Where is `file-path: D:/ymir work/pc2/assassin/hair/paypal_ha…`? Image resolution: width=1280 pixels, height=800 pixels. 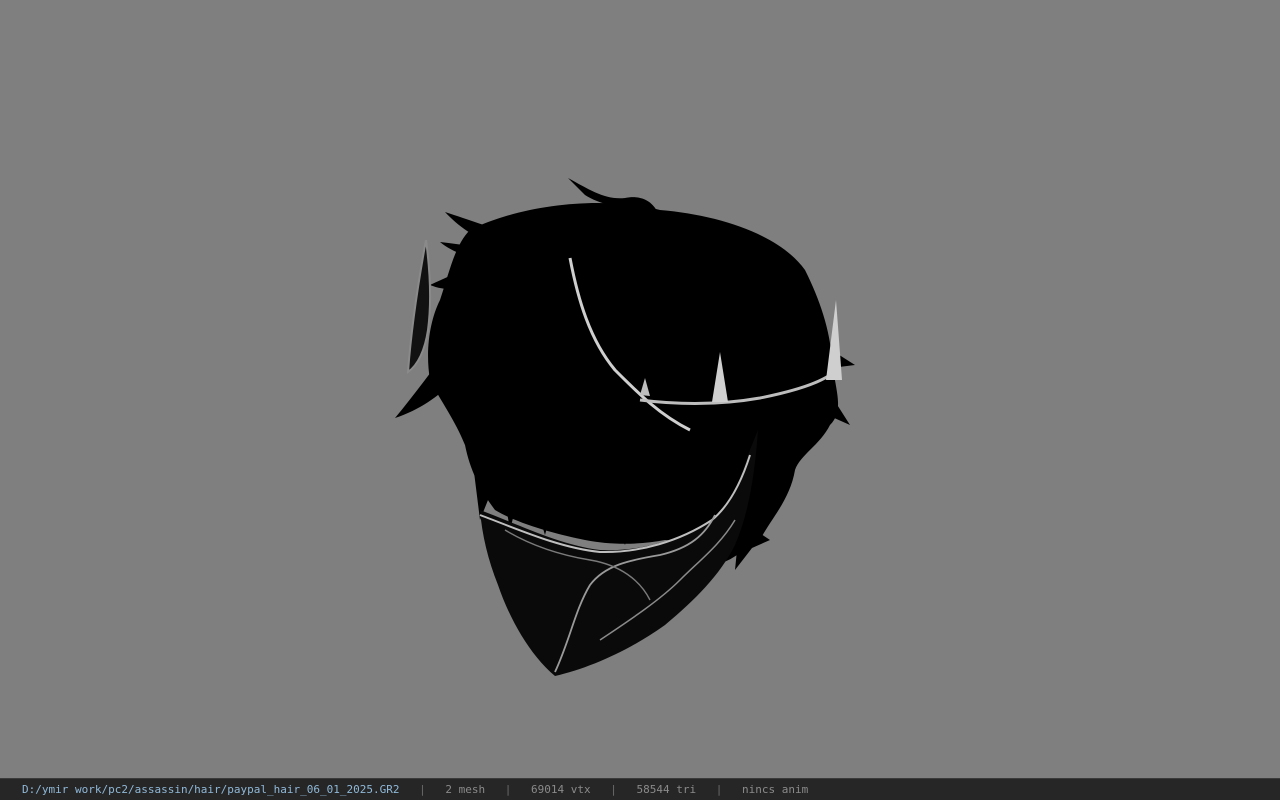 file-path: D:/ymir work/pc2/assassin/hair/paypal_ha… is located at coordinates (211, 789).